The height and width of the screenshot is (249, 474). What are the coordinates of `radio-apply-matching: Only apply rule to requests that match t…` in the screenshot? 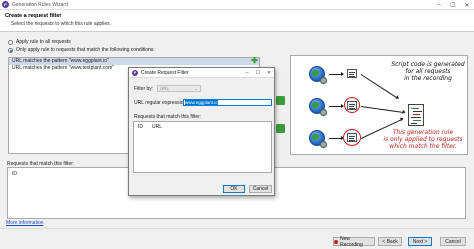 It's located at (81, 50).